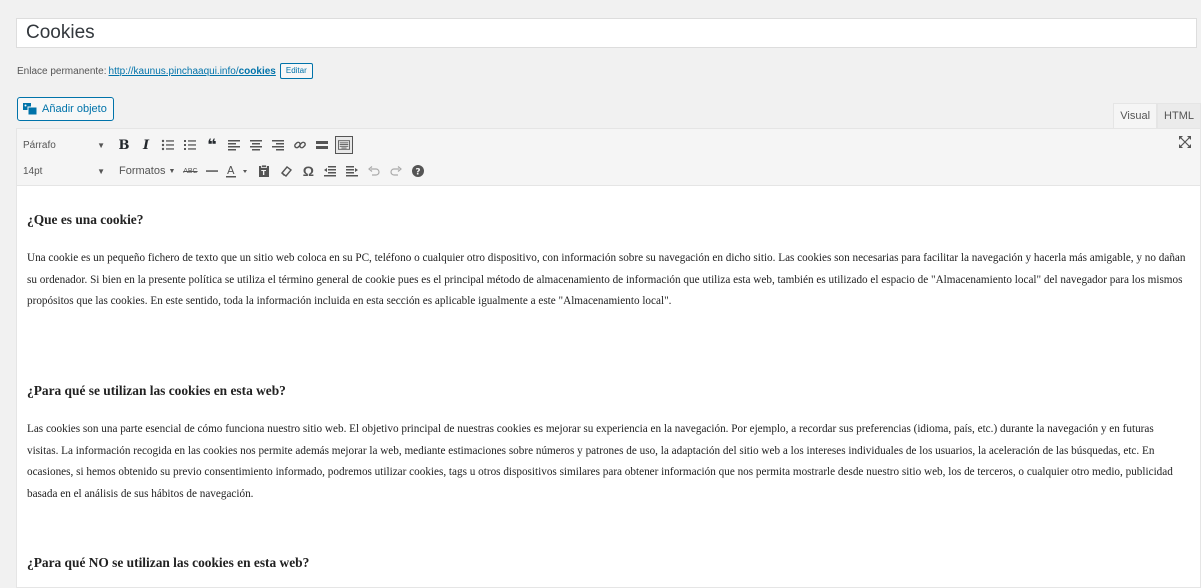 The width and height of the screenshot is (1201, 588). I want to click on align-center-icon, so click(256, 145).